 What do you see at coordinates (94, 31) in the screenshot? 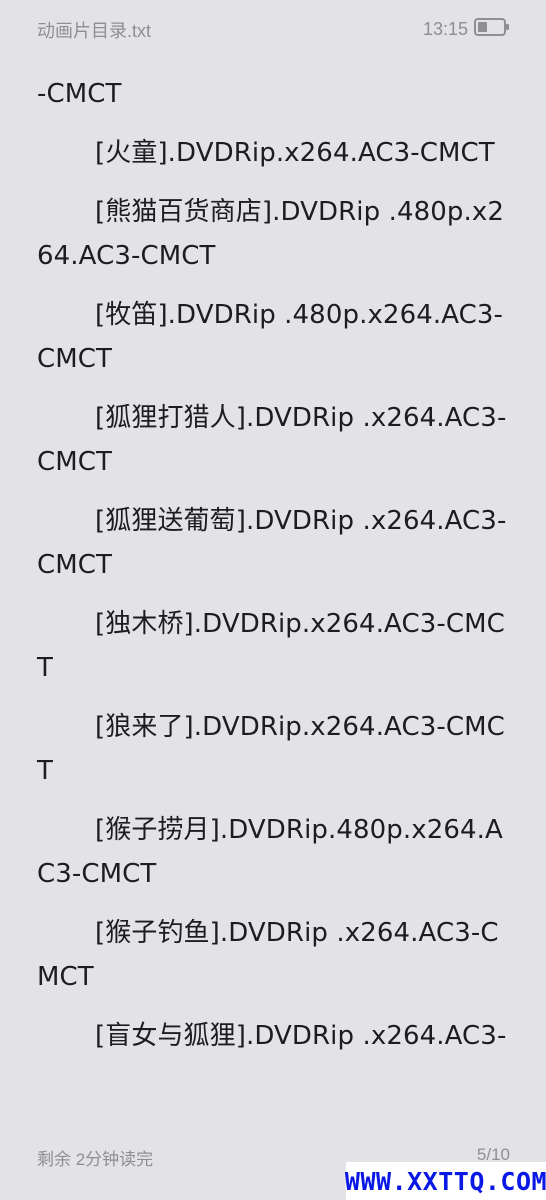
I see `file-title: 动画片目录.txt` at bounding box center [94, 31].